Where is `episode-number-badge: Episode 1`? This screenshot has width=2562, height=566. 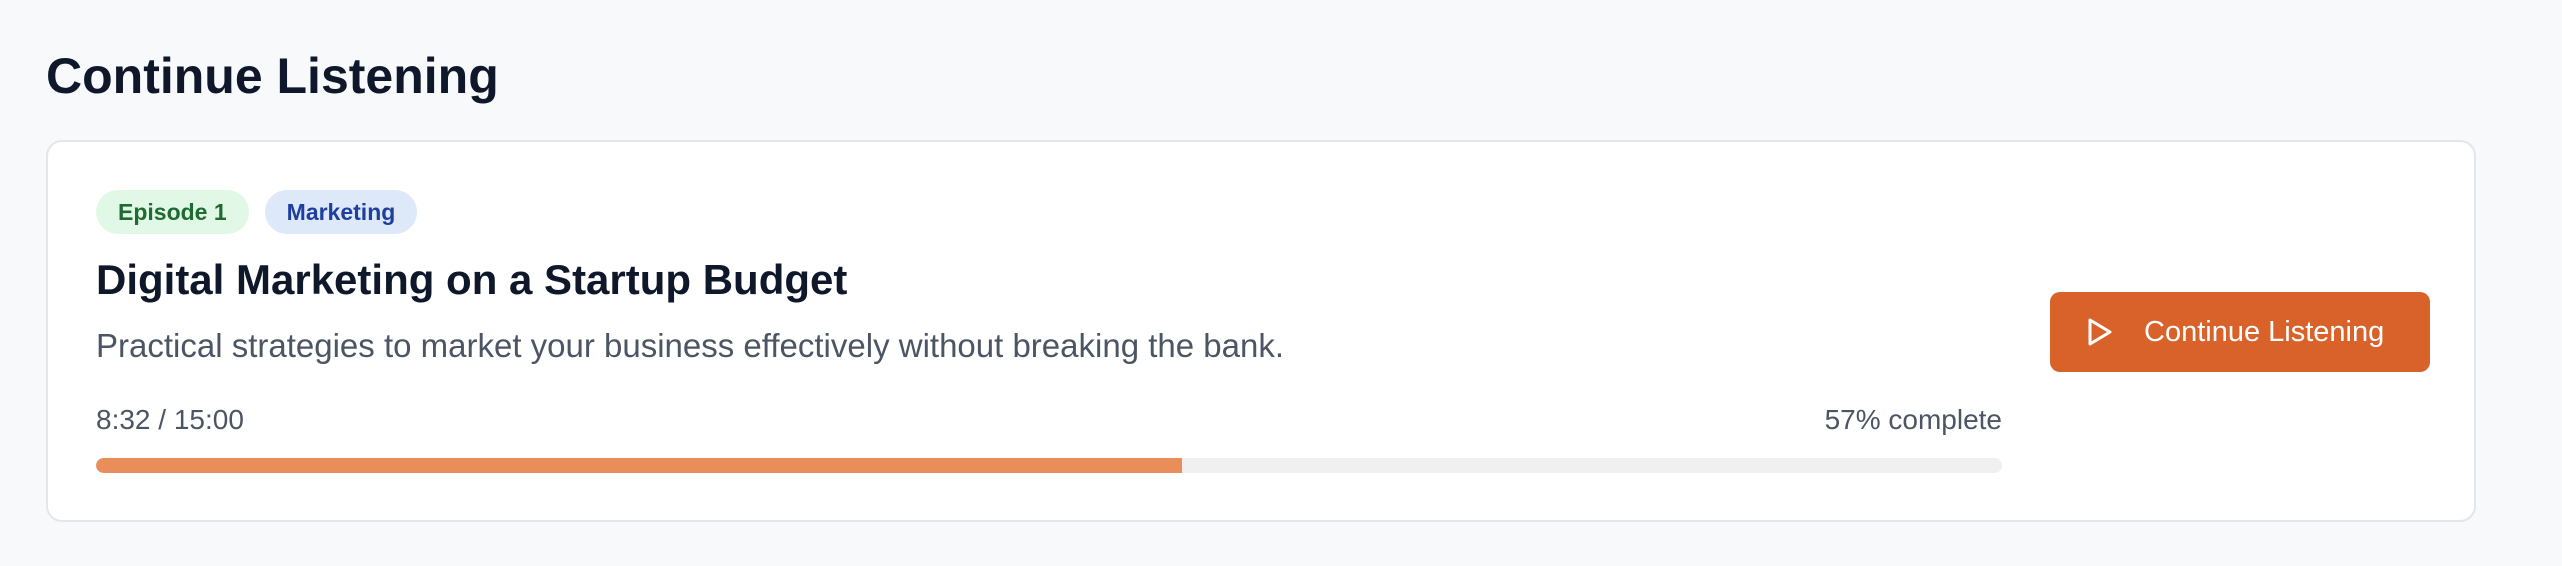
episode-number-badge: Episode 1 is located at coordinates (172, 212).